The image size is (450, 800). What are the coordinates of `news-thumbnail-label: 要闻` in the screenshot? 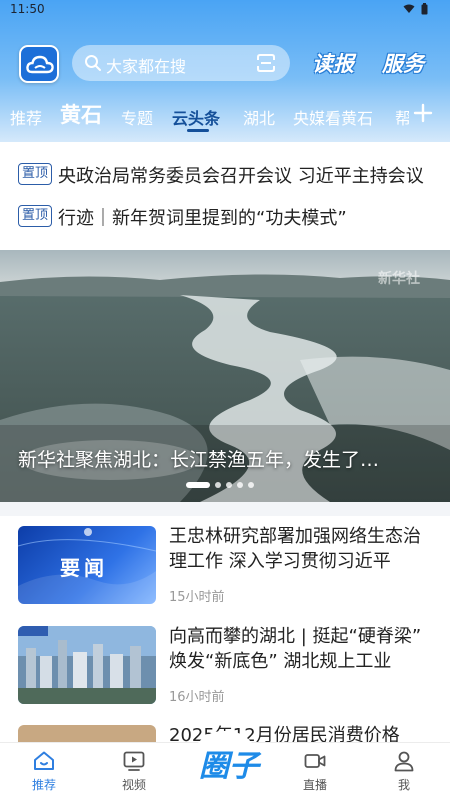 It's located at (84, 568).